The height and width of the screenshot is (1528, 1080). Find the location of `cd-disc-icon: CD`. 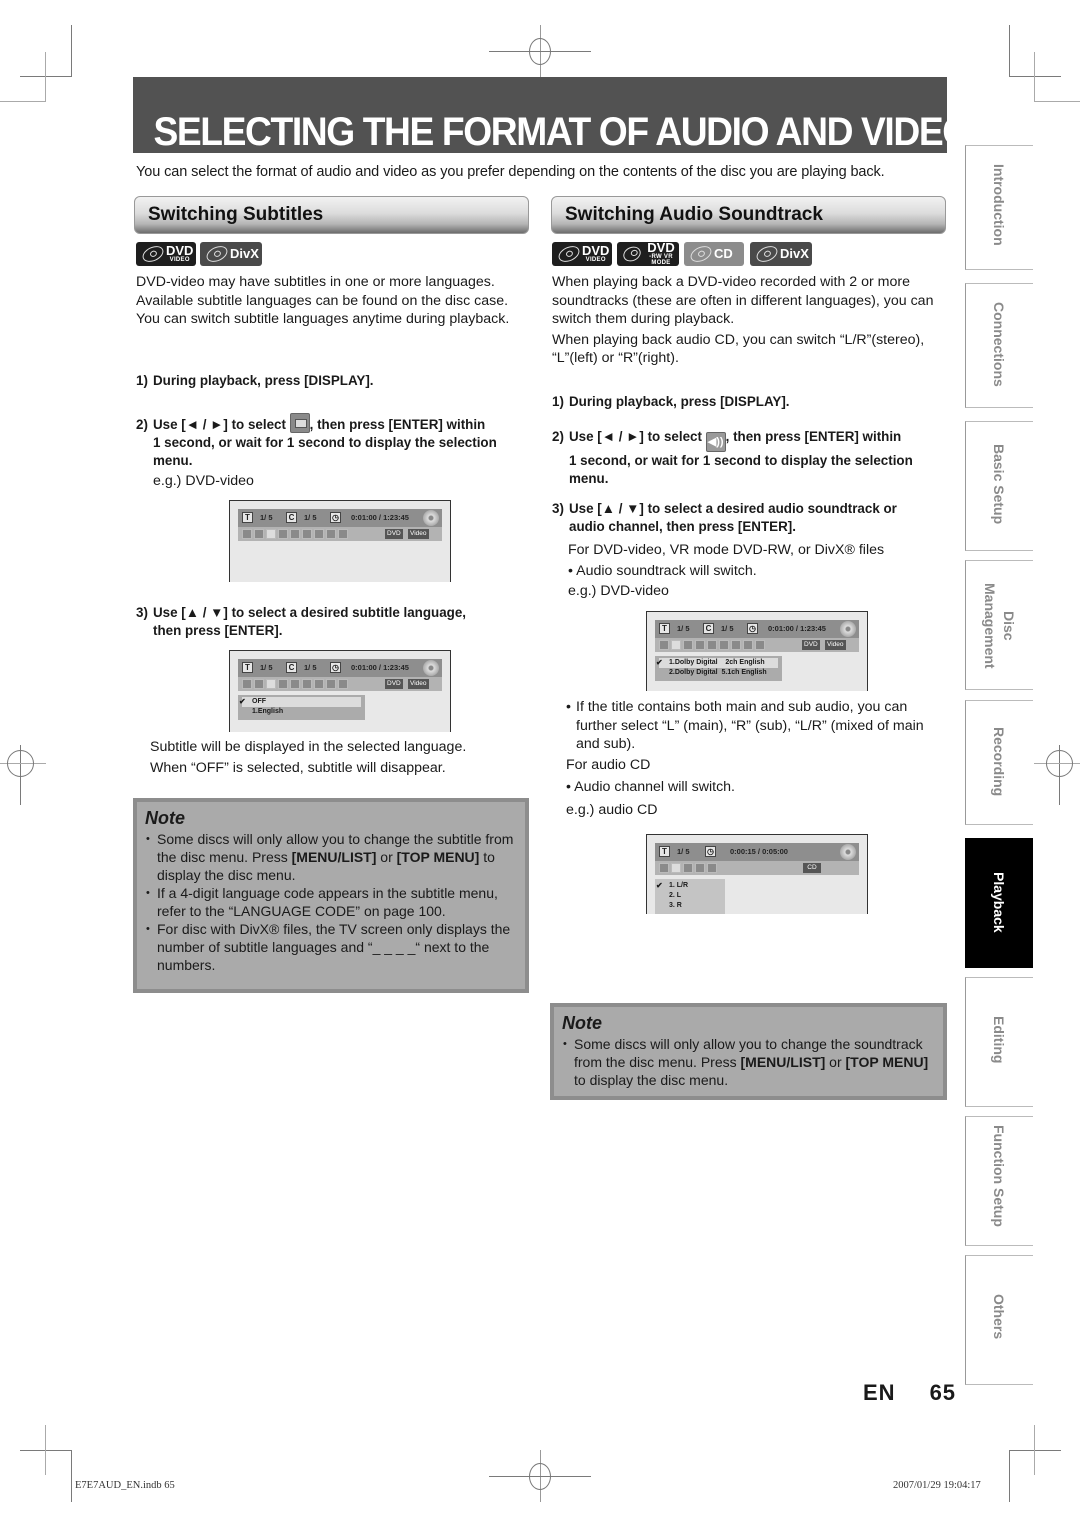

cd-disc-icon: CD is located at coordinates (714, 254).